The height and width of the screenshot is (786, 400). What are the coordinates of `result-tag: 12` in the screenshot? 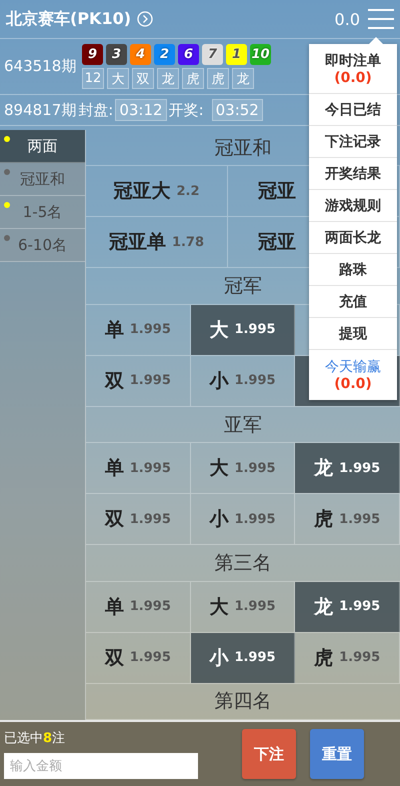 It's located at (93, 78).